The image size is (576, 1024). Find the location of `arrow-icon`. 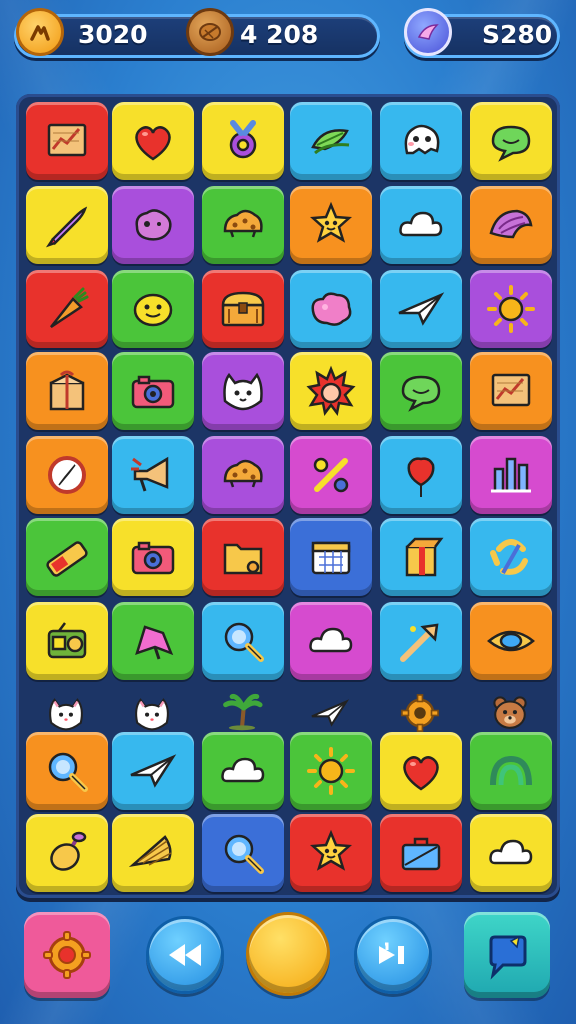

arrow-icon is located at coordinates (419, 642).